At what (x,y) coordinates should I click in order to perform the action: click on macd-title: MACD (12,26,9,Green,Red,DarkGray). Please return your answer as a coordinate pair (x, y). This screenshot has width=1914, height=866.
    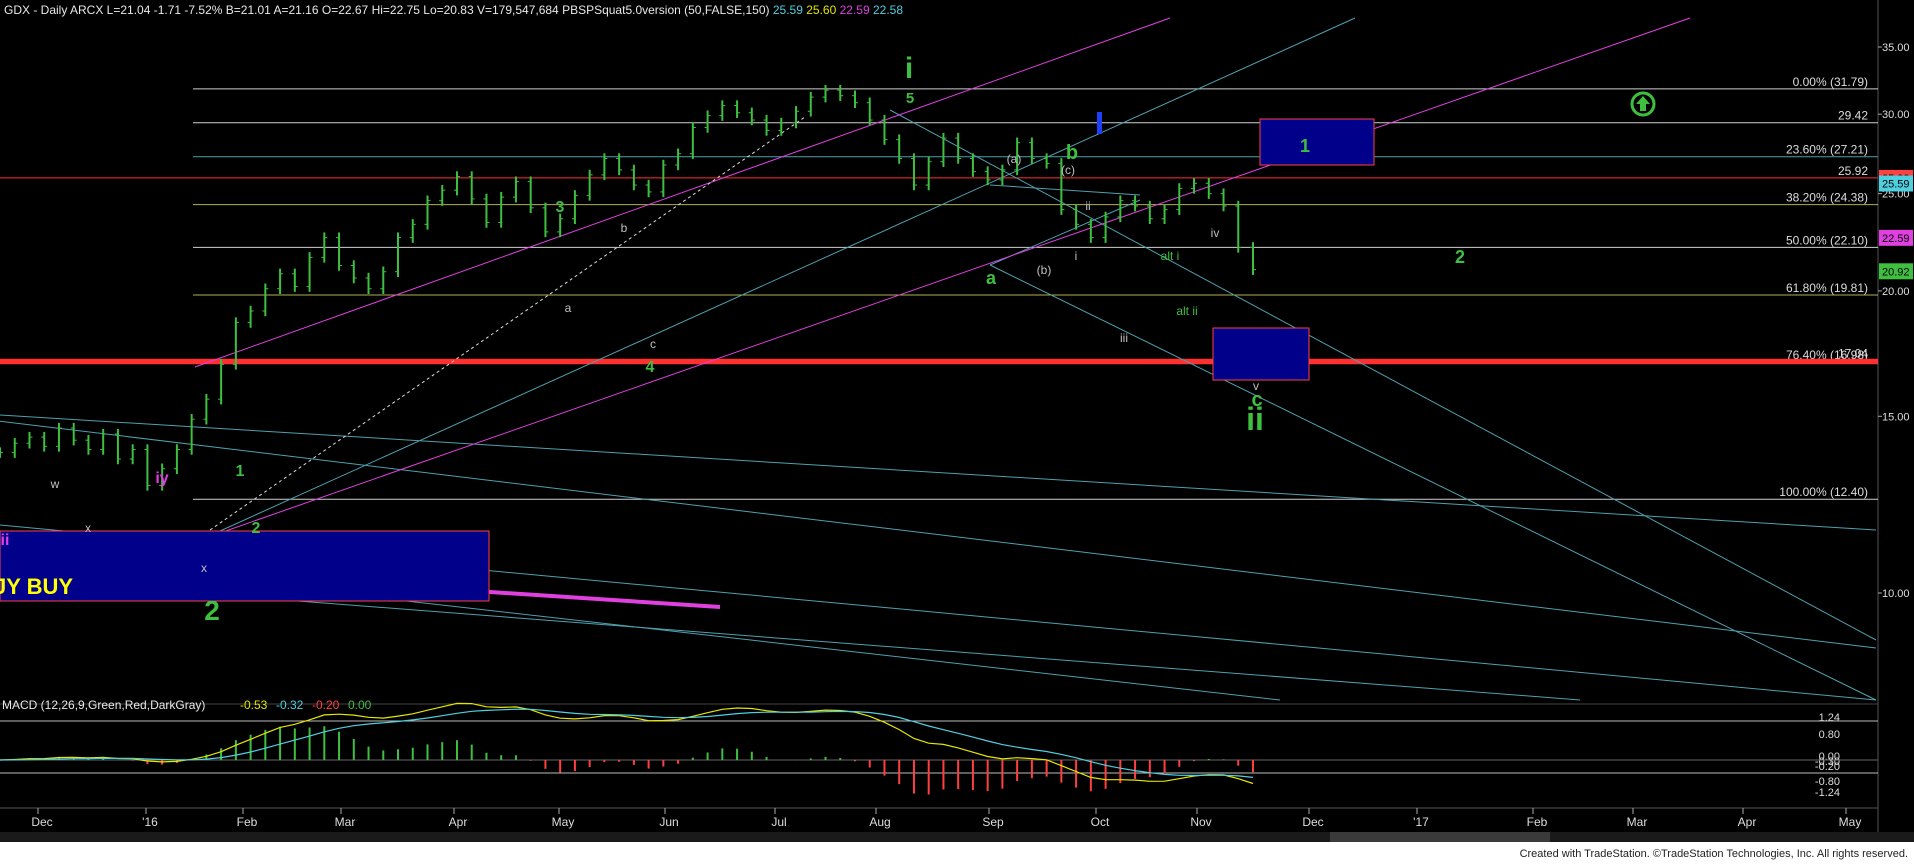
    Looking at the image, I should click on (103, 705).